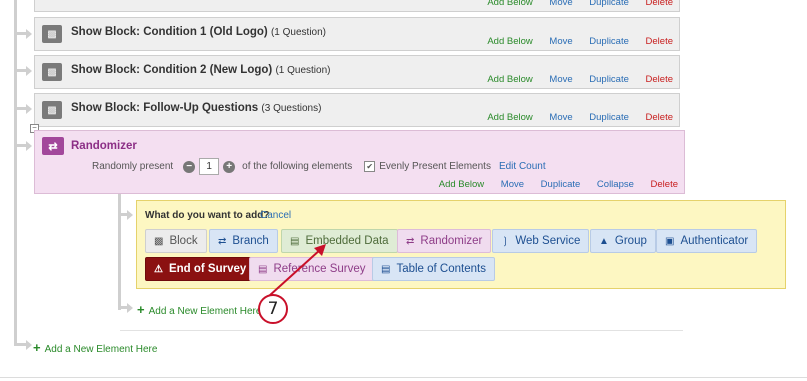  Describe the element at coordinates (199, 309) in the screenshot. I see `add-new-element-link-inner: + Add a New Element Here` at that location.